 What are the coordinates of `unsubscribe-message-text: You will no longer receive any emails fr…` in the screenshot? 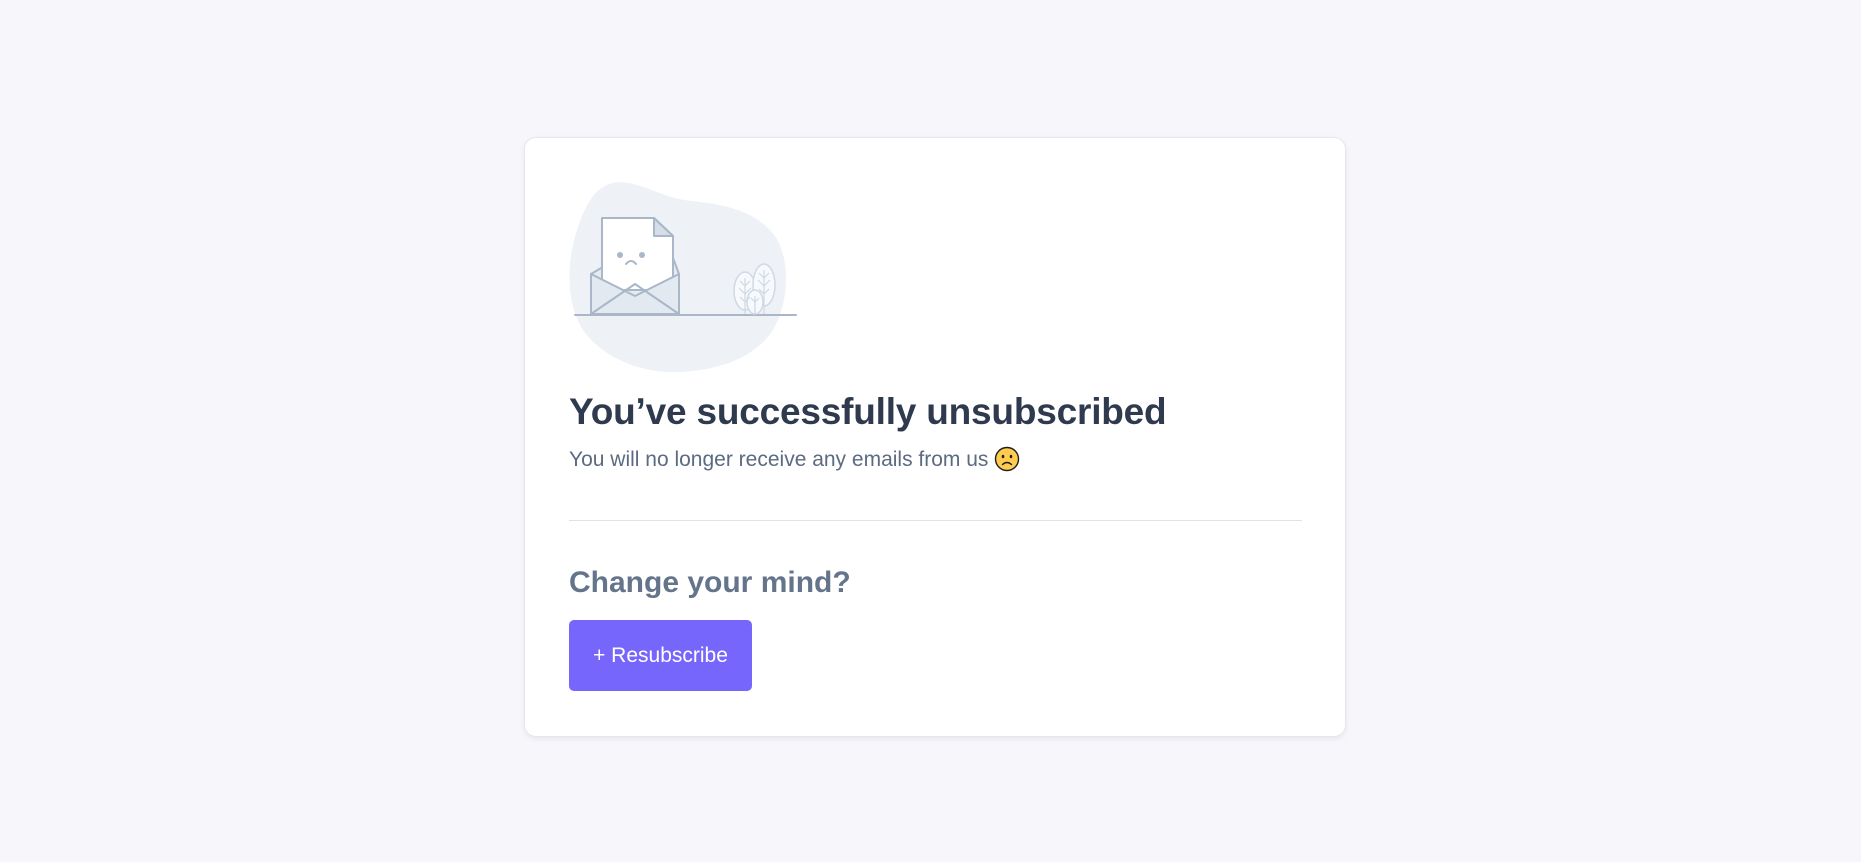 It's located at (779, 459).